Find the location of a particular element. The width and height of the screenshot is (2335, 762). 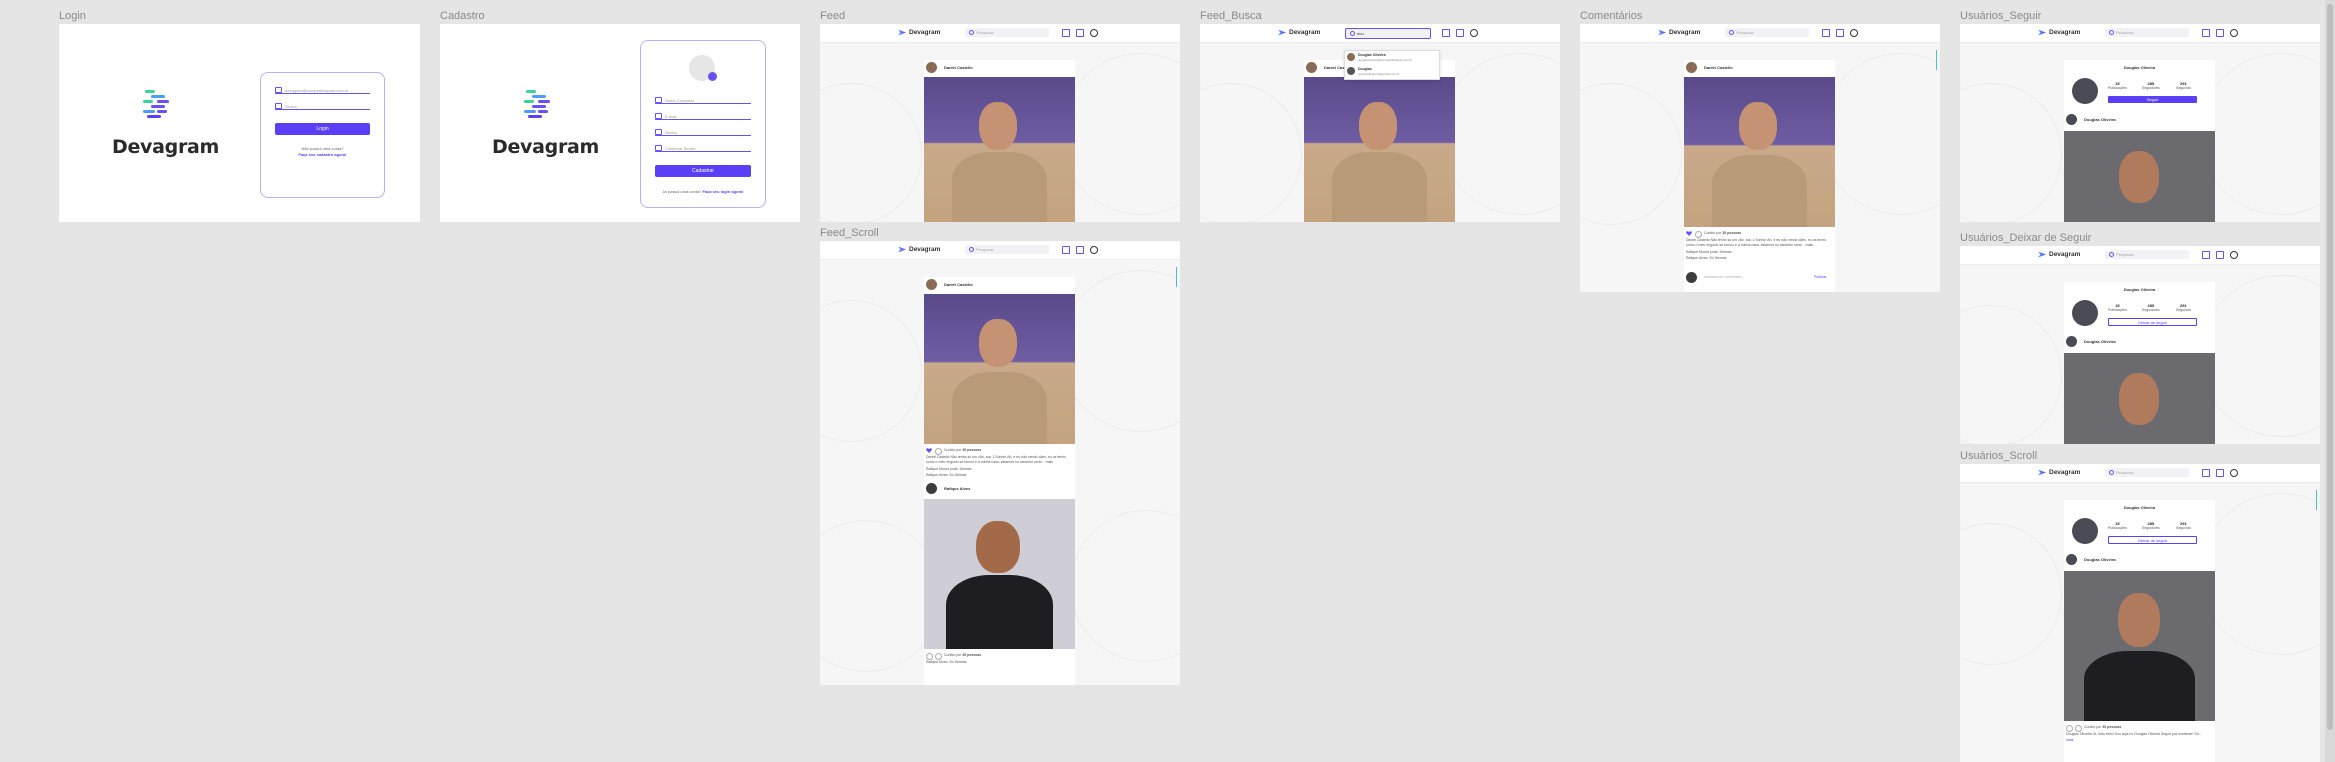

search-result-item: Douglas compartilhapost@gmail.com.br is located at coordinates (1392, 72).